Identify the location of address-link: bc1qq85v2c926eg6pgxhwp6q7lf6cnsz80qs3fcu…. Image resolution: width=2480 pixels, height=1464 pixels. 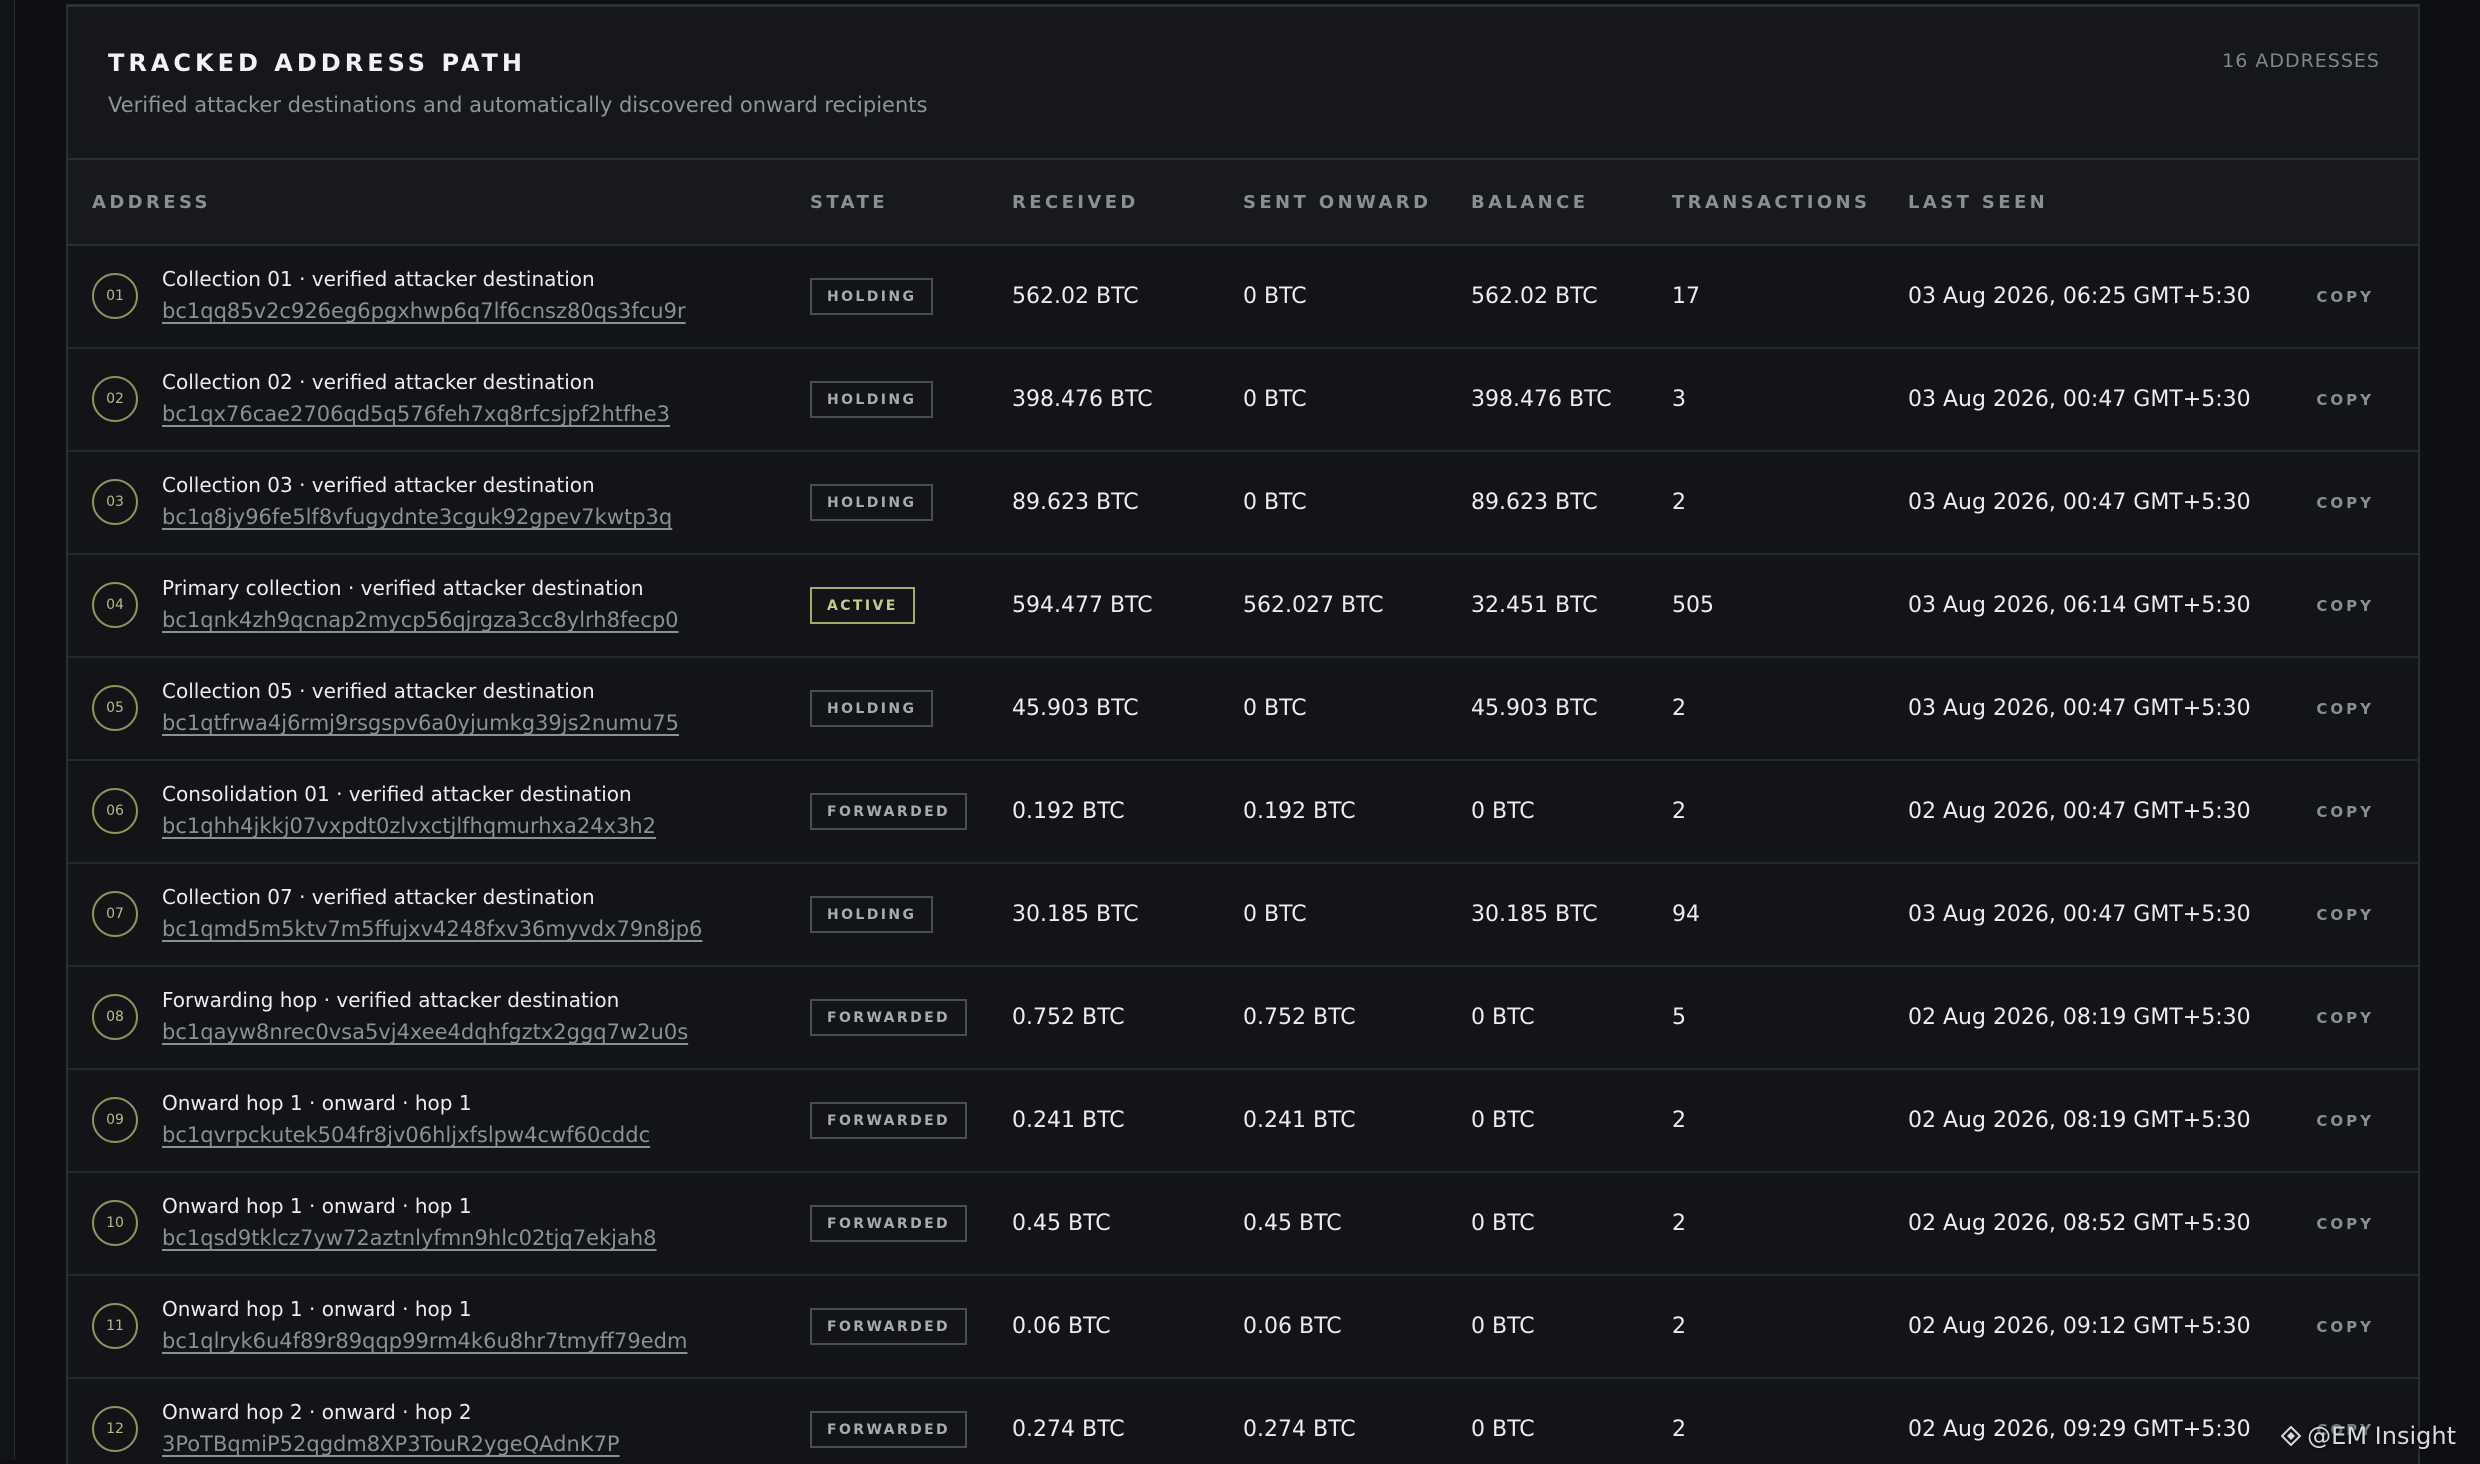
(424, 311).